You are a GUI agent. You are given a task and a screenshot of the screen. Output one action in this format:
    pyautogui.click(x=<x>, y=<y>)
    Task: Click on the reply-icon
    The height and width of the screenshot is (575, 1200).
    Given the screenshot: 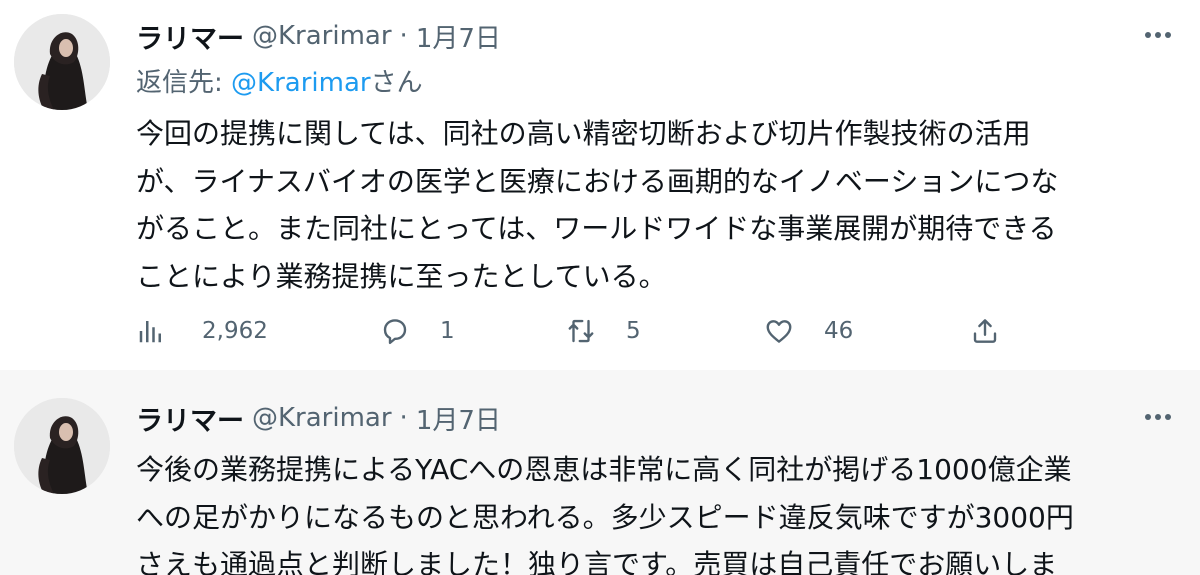 What is the action you would take?
    pyautogui.click(x=395, y=332)
    